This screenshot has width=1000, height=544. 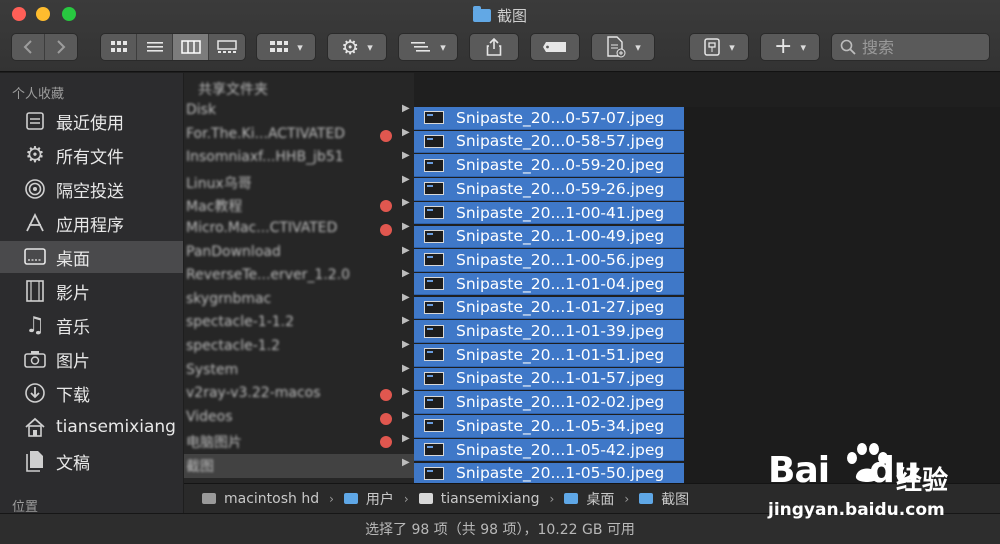 I want to click on file-row: Snipaste_20...1-01-04.jpeg, so click(x=549, y=284).